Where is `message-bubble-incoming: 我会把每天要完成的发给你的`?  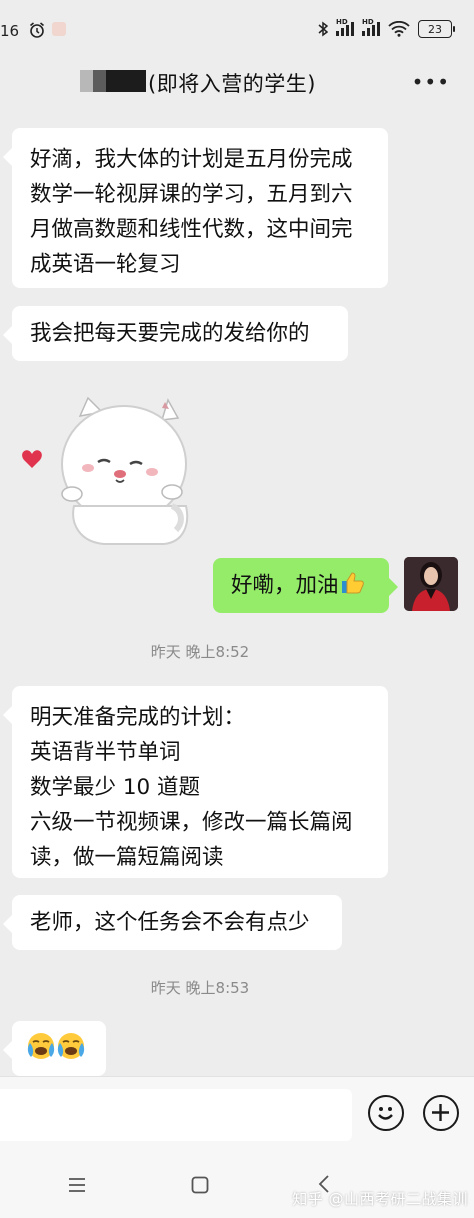 message-bubble-incoming: 我会把每天要完成的发给你的 is located at coordinates (175, 333).